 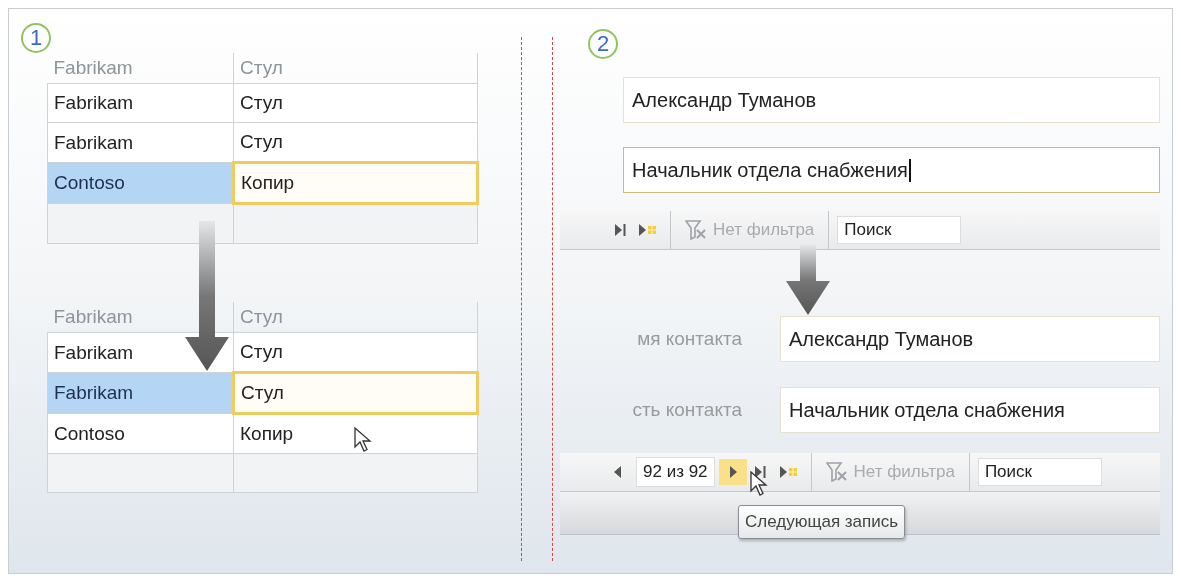 What do you see at coordinates (618, 472) in the screenshot?
I see `previous-record-icon` at bounding box center [618, 472].